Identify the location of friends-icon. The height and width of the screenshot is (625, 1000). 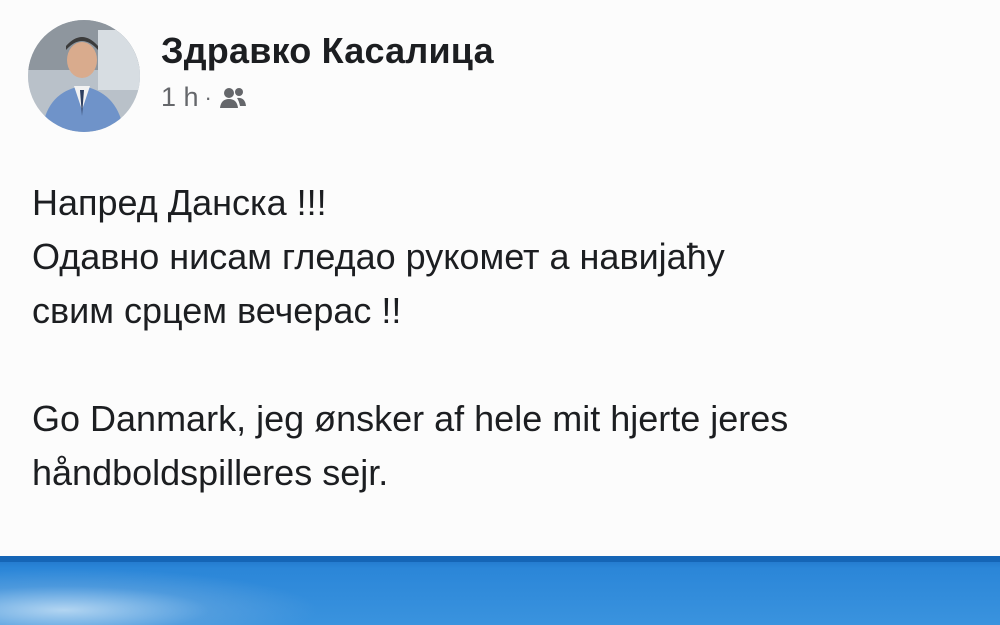
(233, 98).